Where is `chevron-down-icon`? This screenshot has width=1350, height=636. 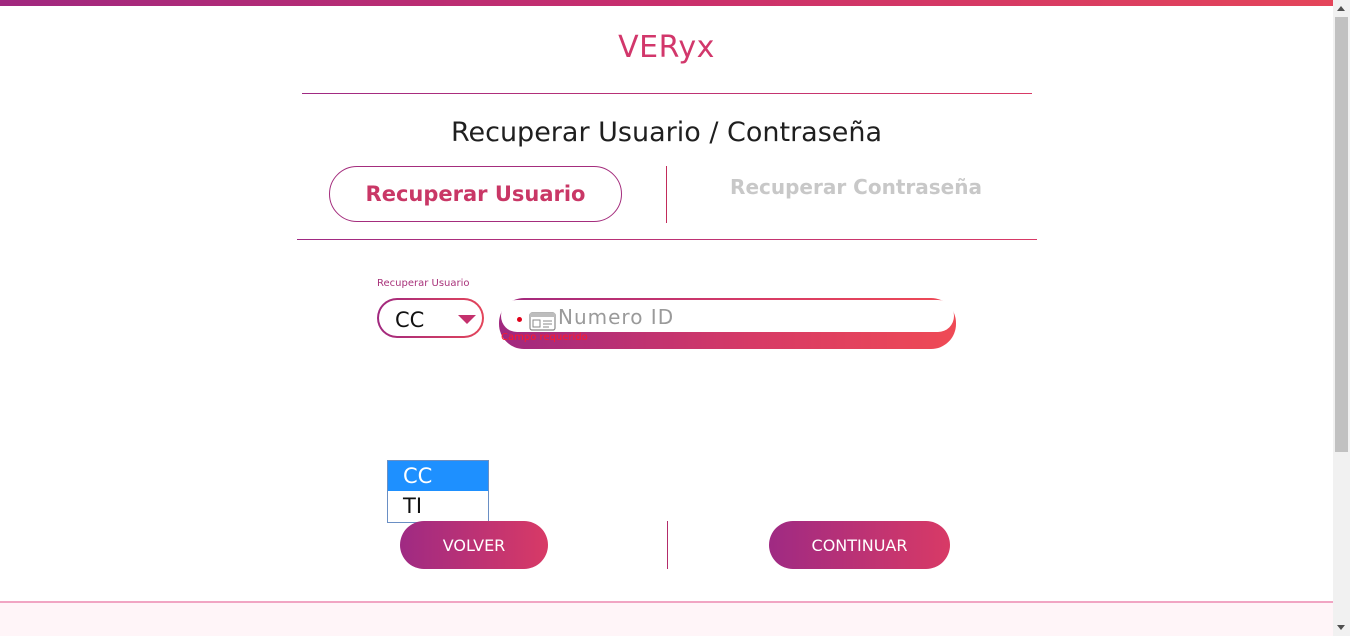
chevron-down-icon is located at coordinates (467, 319).